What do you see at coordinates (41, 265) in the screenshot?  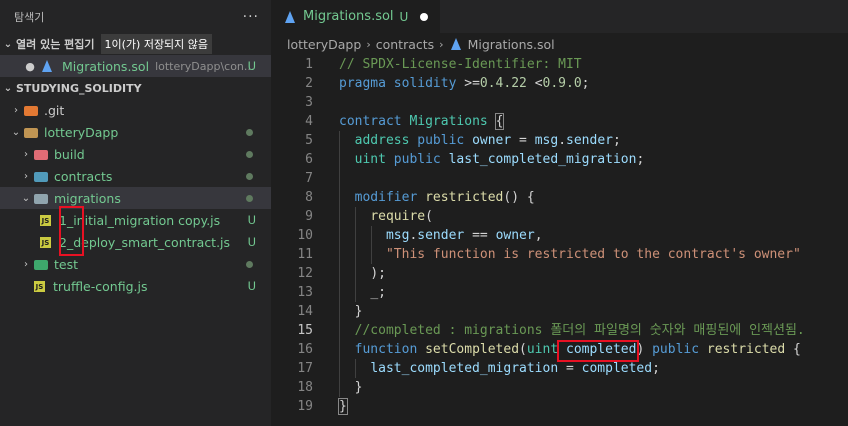 I see `test-folder-icon` at bounding box center [41, 265].